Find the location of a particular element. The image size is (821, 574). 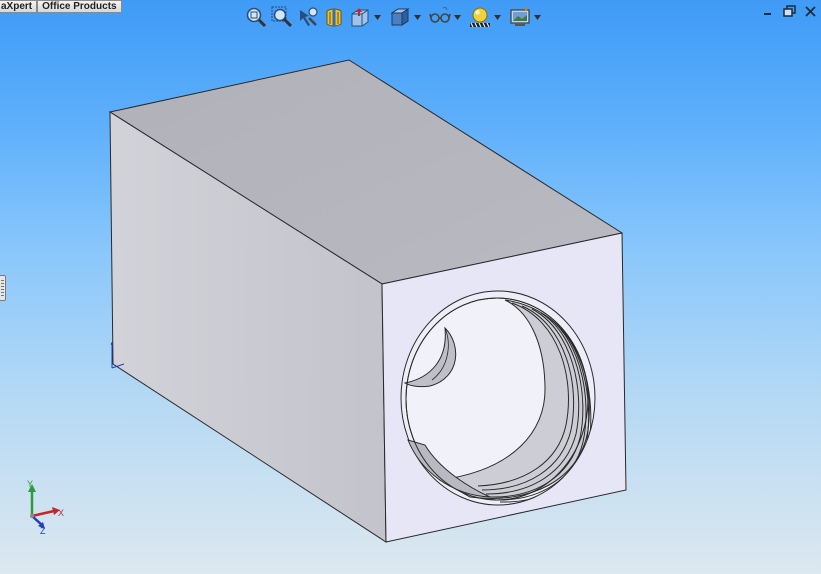

triad-z-label: Z is located at coordinates (43, 531).